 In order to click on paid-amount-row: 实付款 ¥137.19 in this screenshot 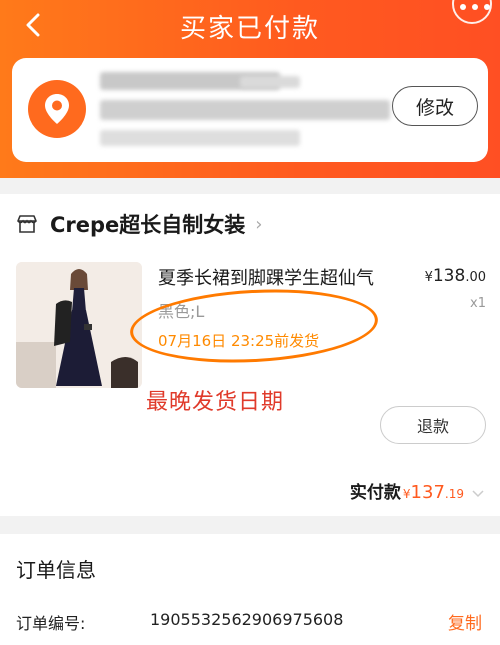, I will do `click(417, 490)`.